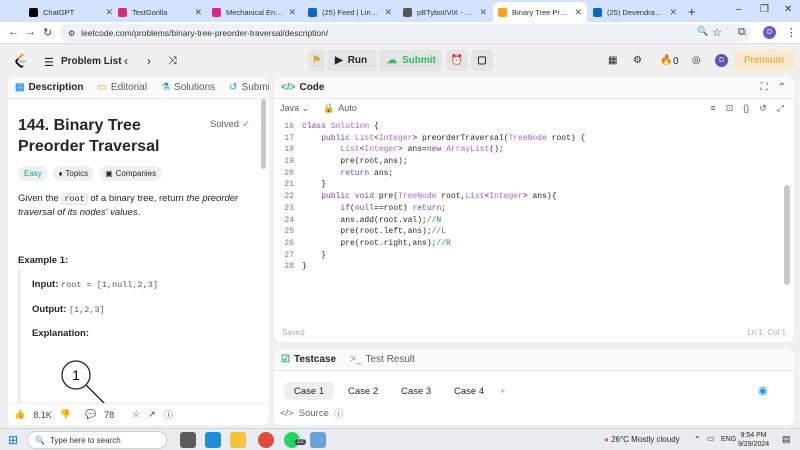  Describe the element at coordinates (71, 12) in the screenshot. I see `browser-tab: ChatGPT ✕` at that location.